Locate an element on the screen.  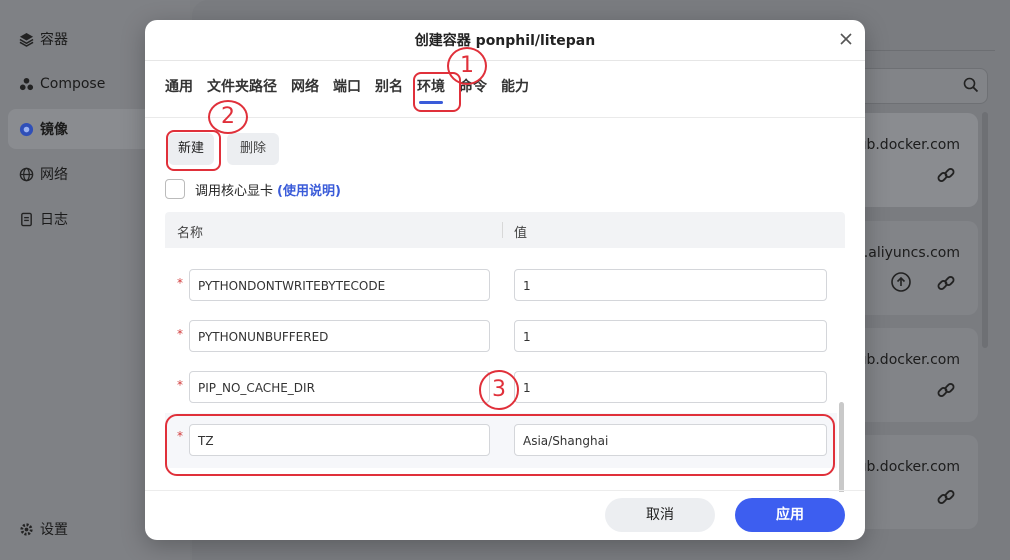
tab-network: 网络 is located at coordinates (305, 89).